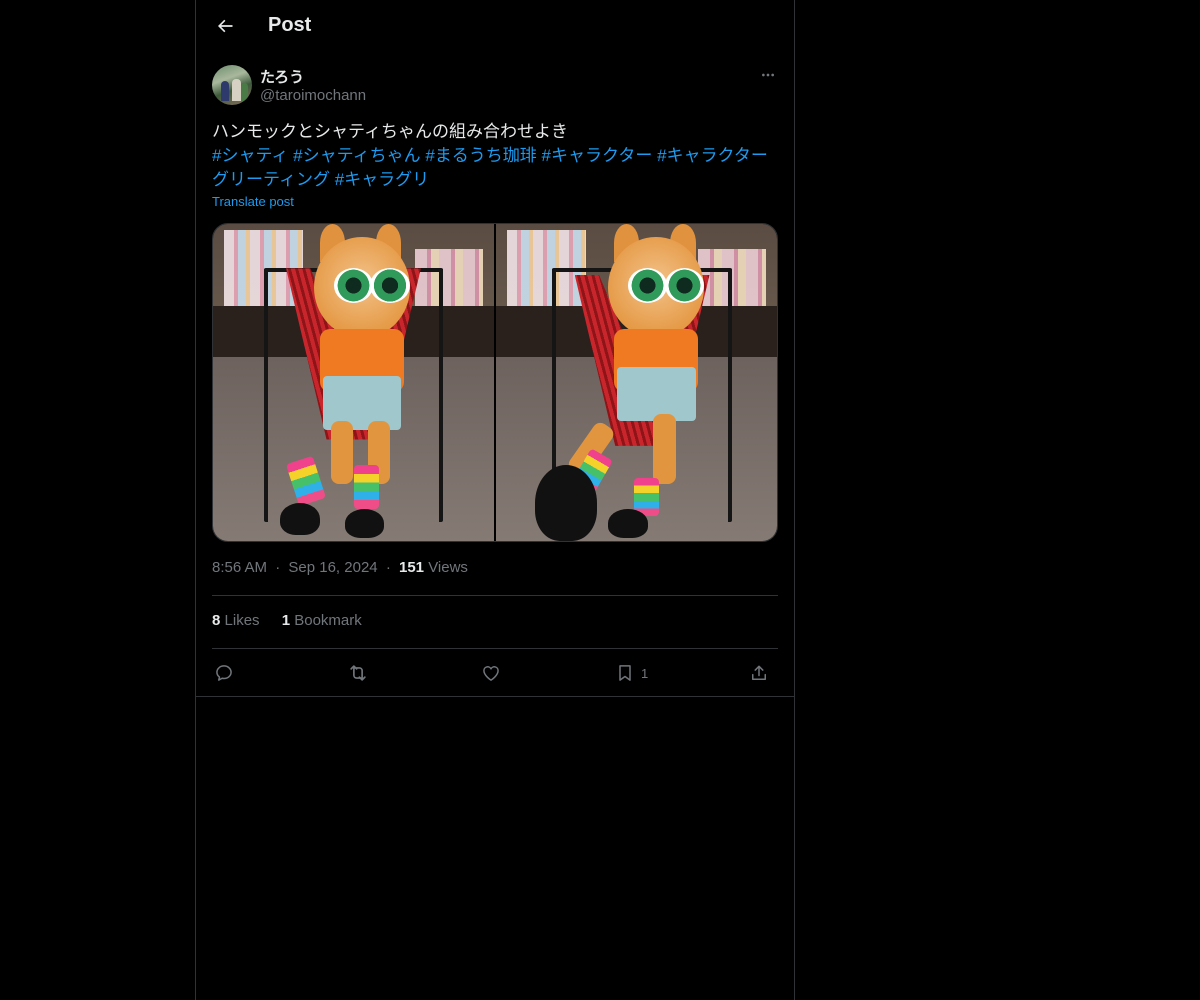  I want to click on reply-icon, so click(224, 673).